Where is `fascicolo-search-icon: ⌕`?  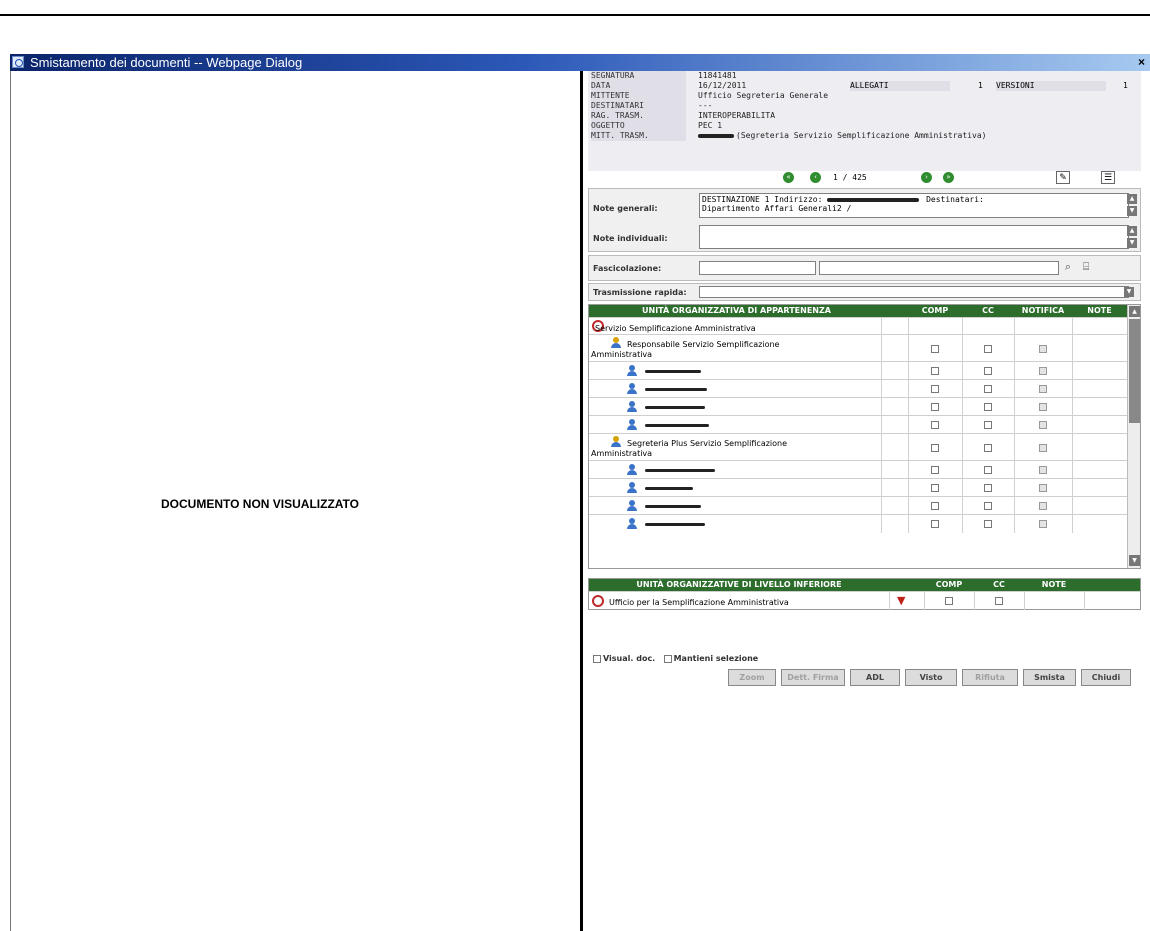 fascicolo-search-icon: ⌕ is located at coordinates (1068, 266).